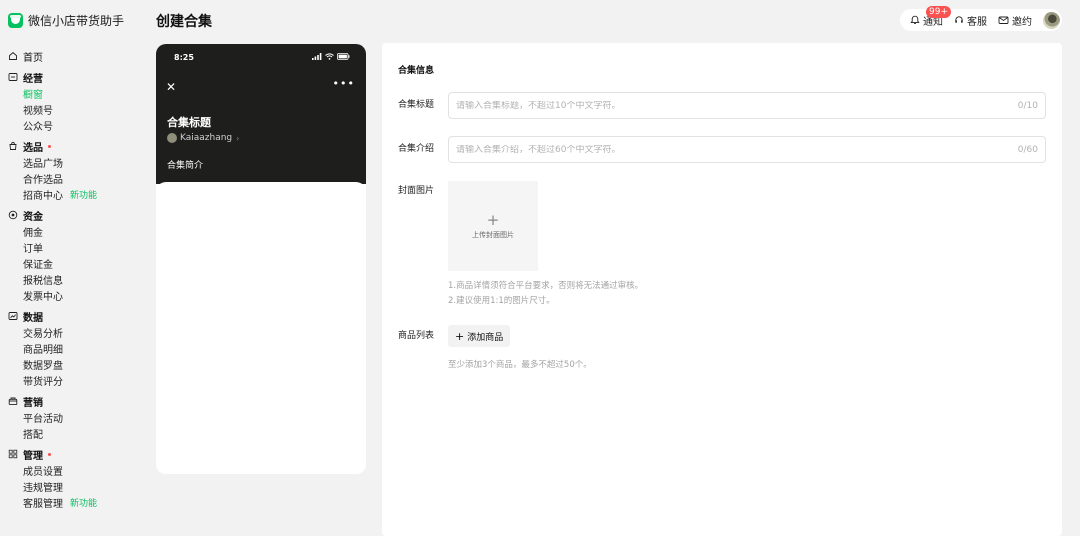  I want to click on bell-icon, so click(915, 19).